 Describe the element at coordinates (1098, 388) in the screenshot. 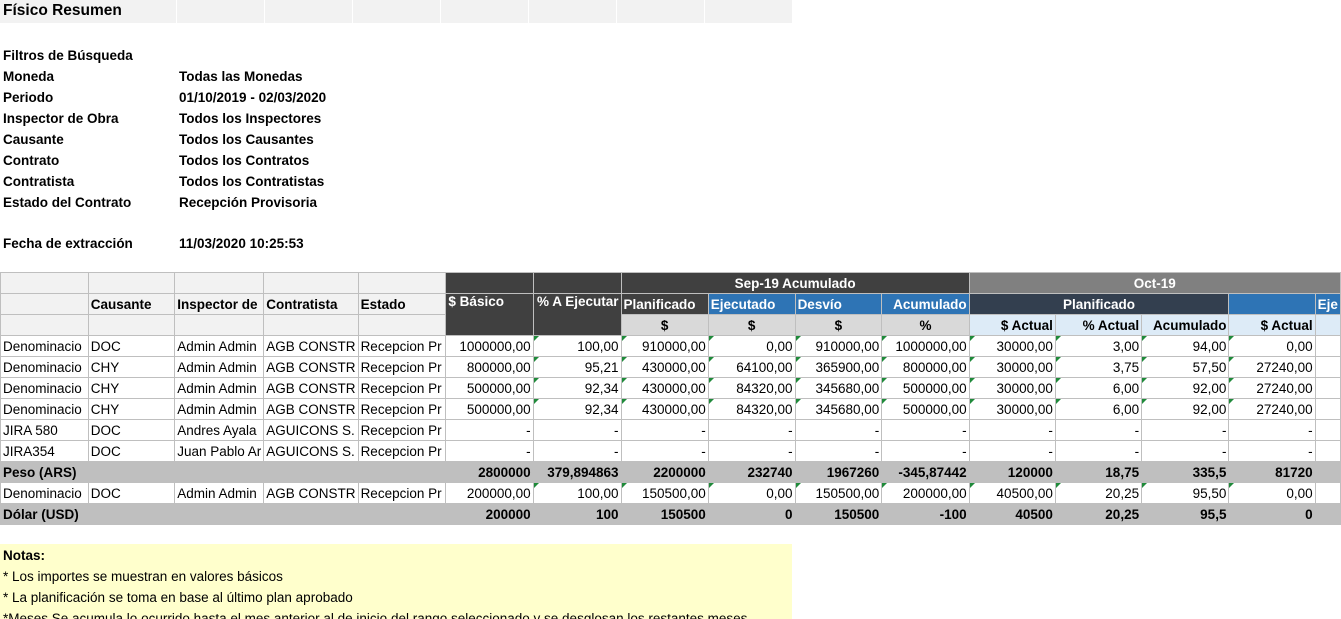

I see `row-value-cell: 6,00` at that location.